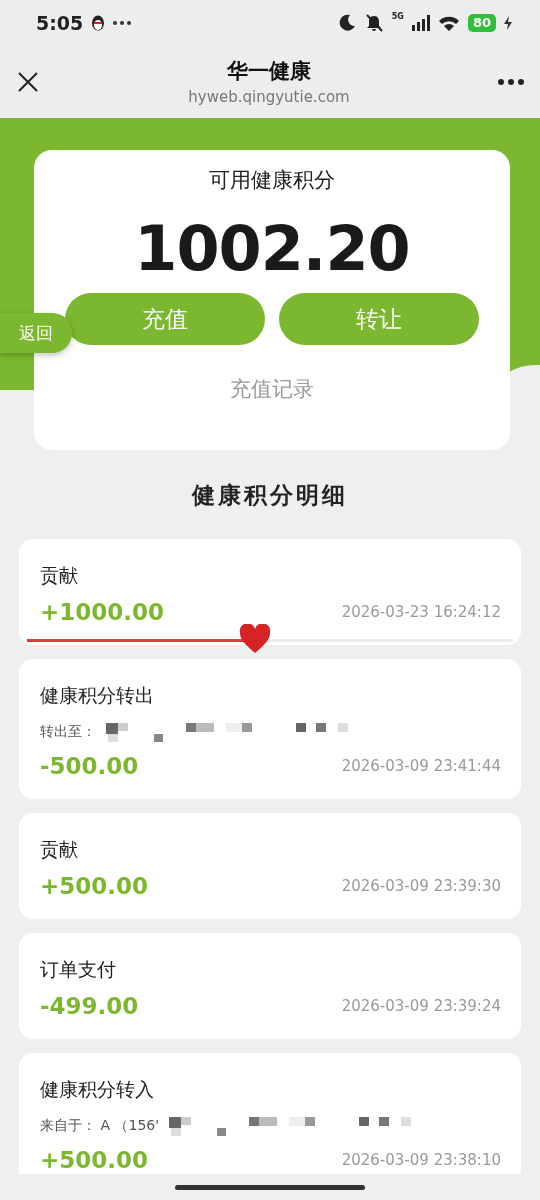 The height and width of the screenshot is (1200, 540). What do you see at coordinates (397, 16) in the screenshot?
I see `network-label: 5G` at bounding box center [397, 16].